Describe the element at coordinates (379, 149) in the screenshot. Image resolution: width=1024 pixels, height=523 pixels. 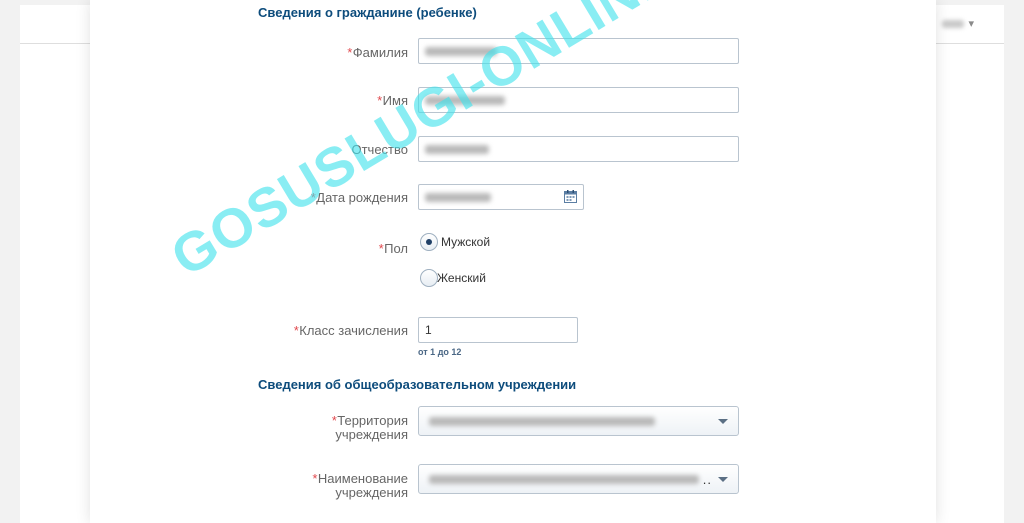
I see `patronymic-label-text: Отчество` at that location.